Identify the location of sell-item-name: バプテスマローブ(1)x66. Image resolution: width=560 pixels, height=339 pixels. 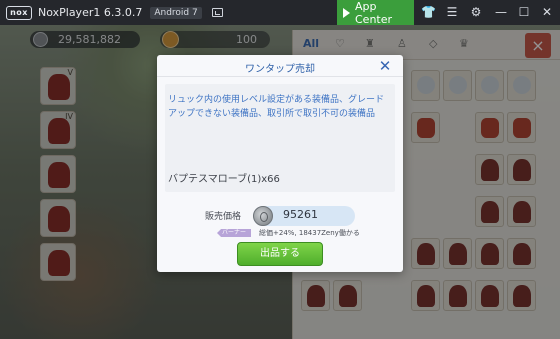
(224, 179).